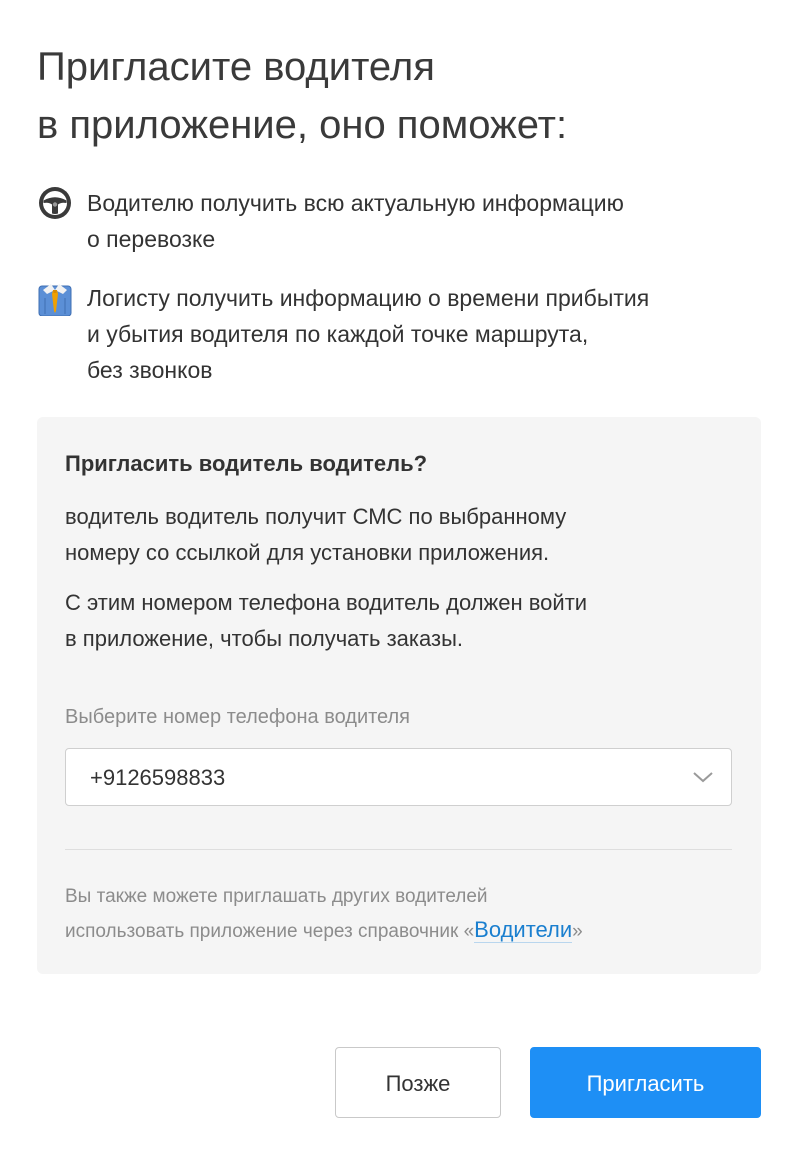 The width and height of the screenshot is (800, 1158). Describe the element at coordinates (236, 67) in the screenshot. I see `dialog-title-line-1: Пригласите водителя` at that location.